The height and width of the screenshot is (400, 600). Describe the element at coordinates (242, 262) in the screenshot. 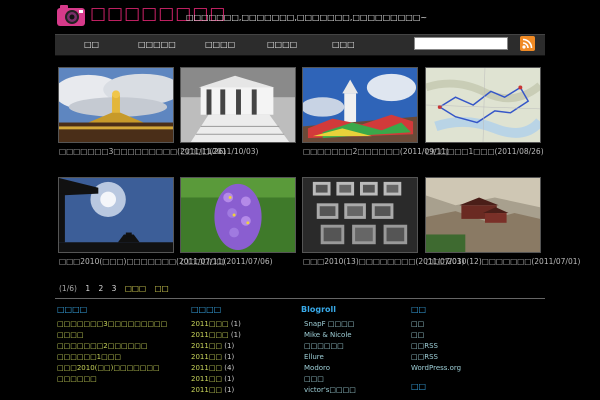

I see `post-title-6: □□□□□□(2011/07/06)` at that location.